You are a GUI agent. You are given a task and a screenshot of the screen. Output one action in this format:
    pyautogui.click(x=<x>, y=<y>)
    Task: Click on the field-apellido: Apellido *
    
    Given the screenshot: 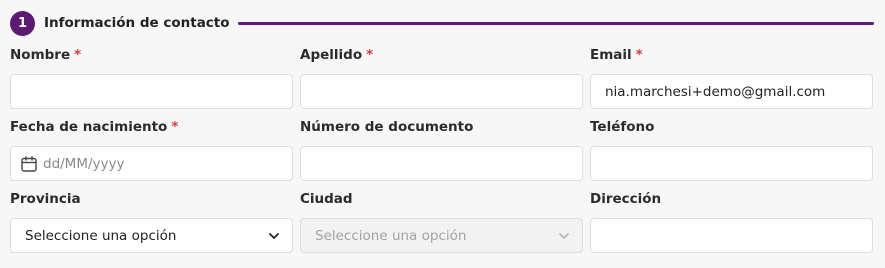 What is the action you would take?
    pyautogui.click(x=441, y=77)
    